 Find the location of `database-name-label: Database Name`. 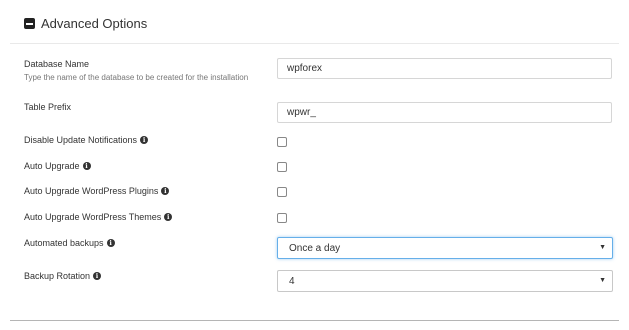

database-name-label: Database Name is located at coordinates (57, 64).